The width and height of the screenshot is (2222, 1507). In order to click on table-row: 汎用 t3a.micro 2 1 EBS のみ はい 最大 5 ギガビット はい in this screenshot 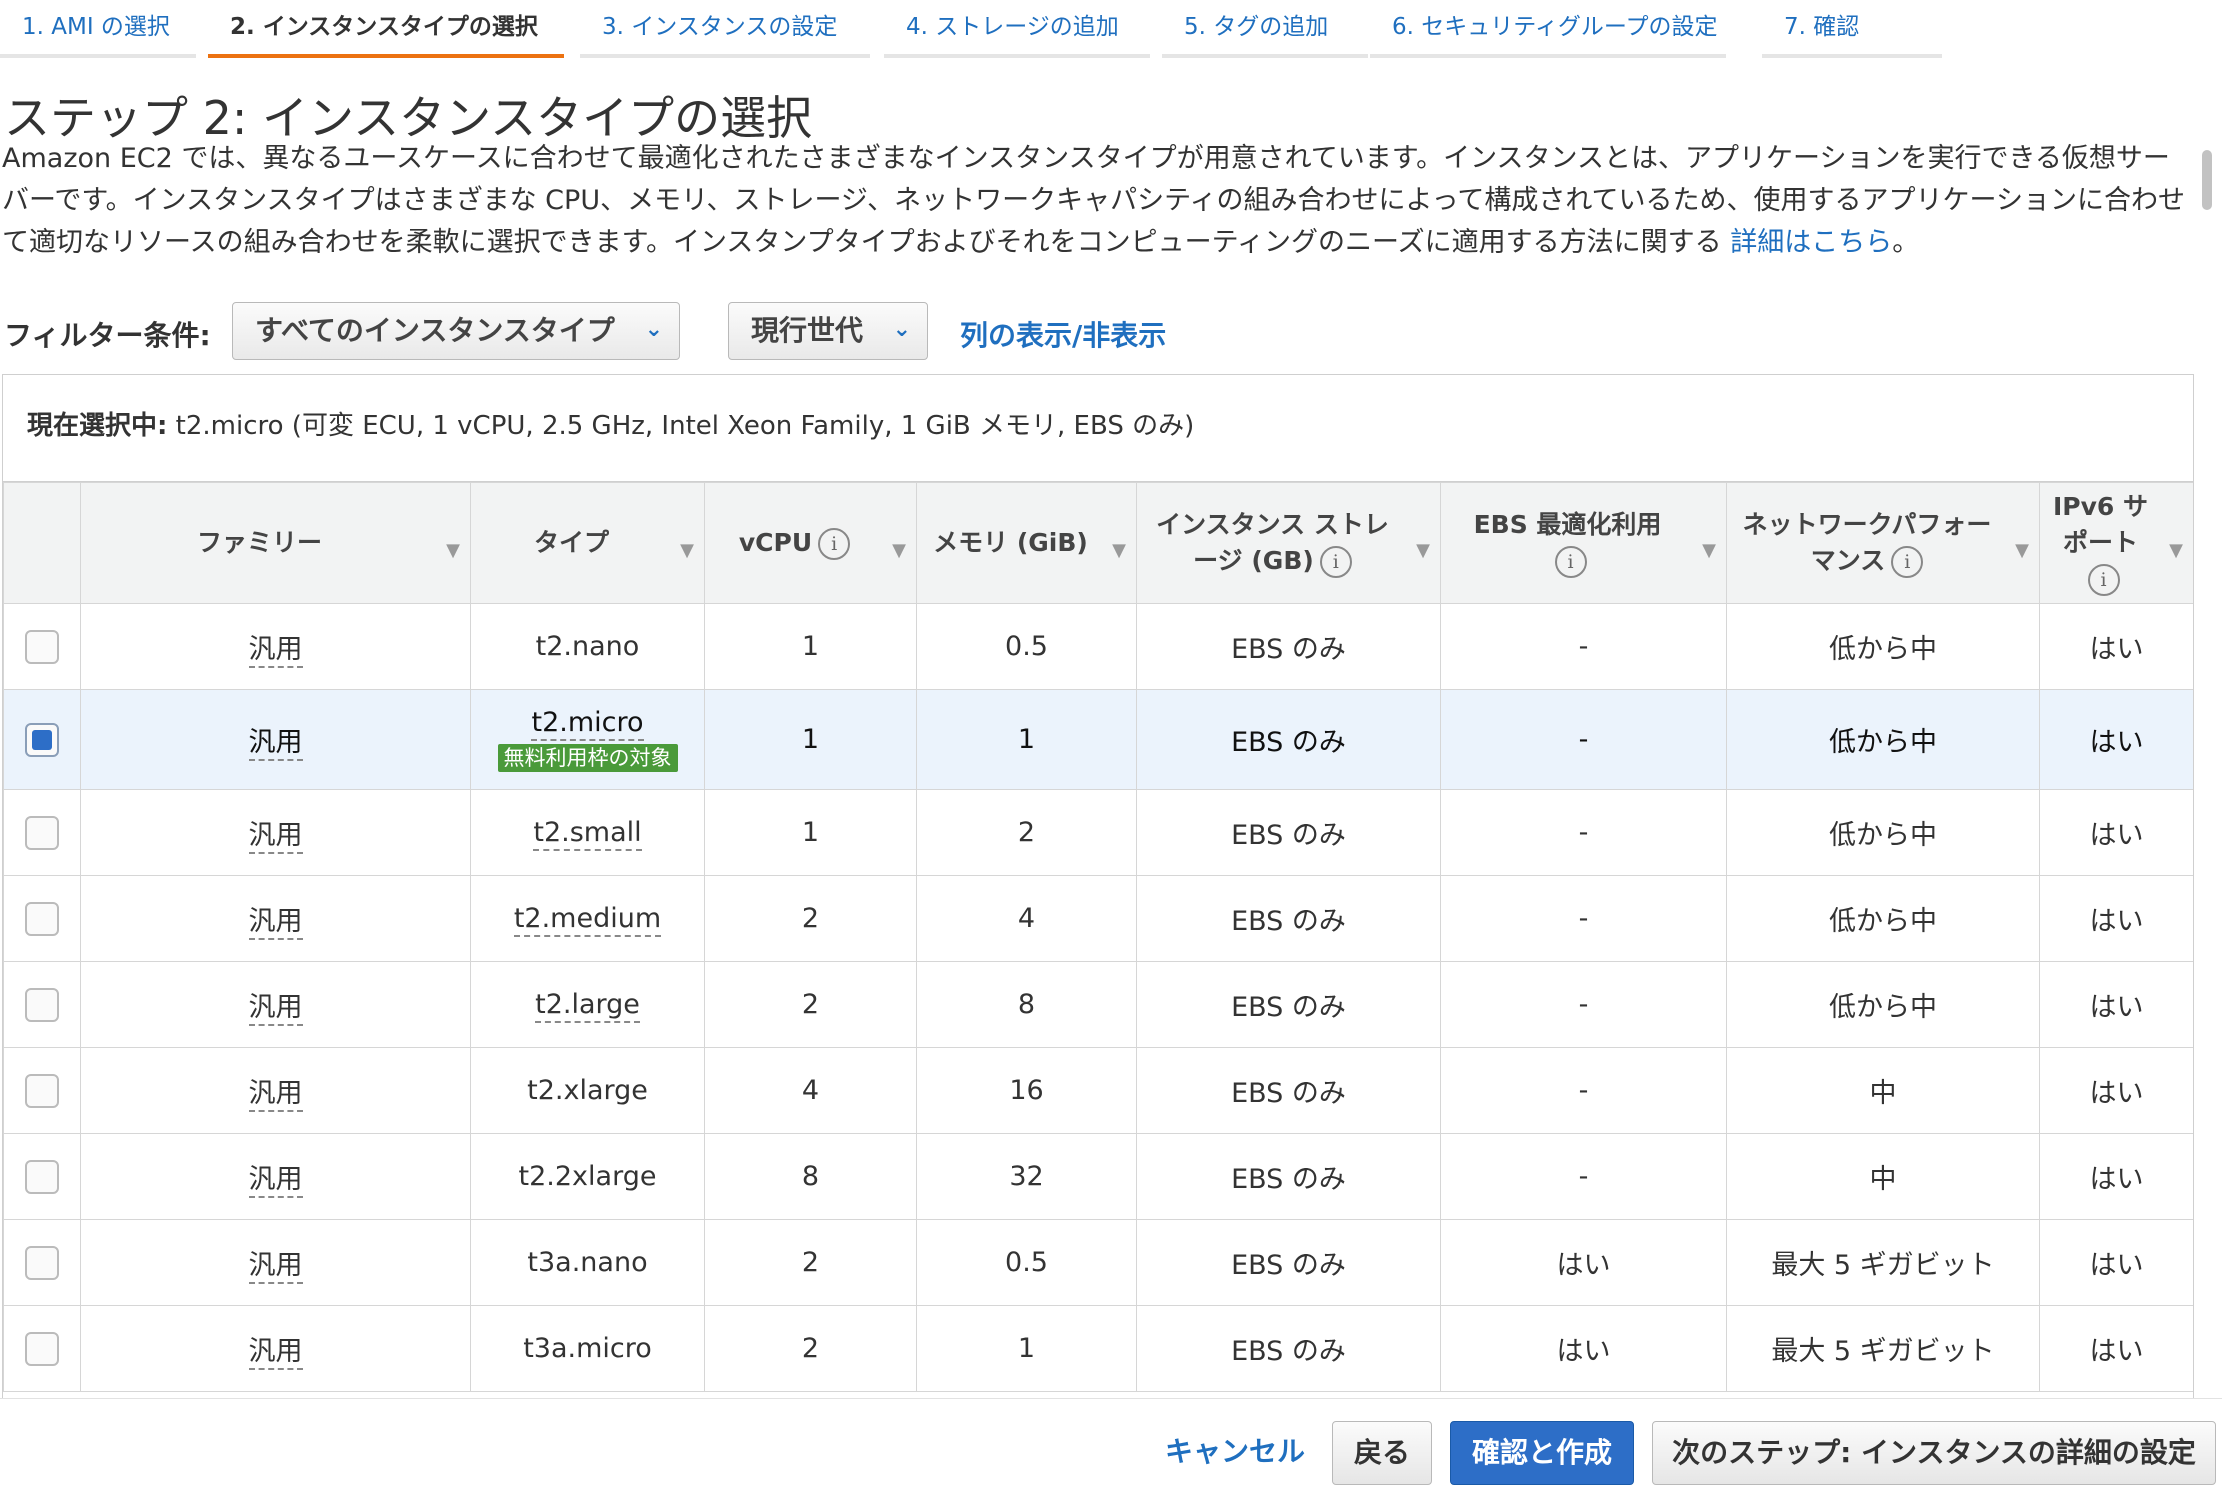, I will do `click(1098, 1348)`.